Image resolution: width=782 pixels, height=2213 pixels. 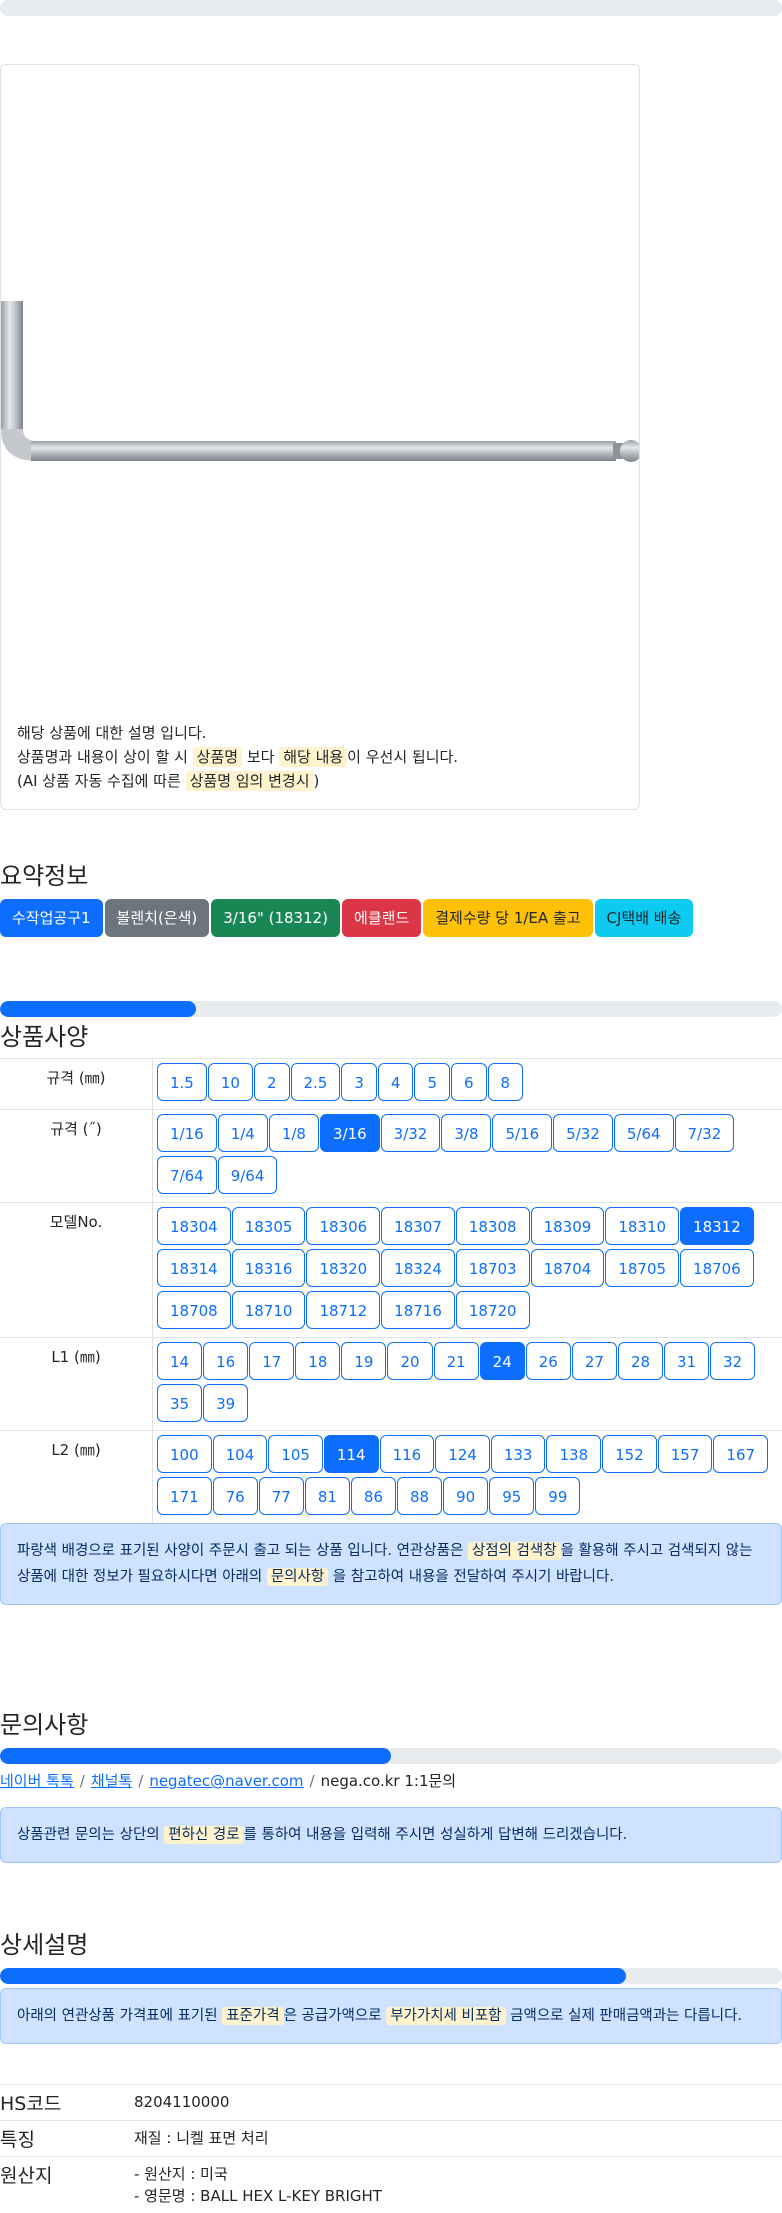 What do you see at coordinates (717, 1268) in the screenshot?
I see `spec-option-button: 18706` at bounding box center [717, 1268].